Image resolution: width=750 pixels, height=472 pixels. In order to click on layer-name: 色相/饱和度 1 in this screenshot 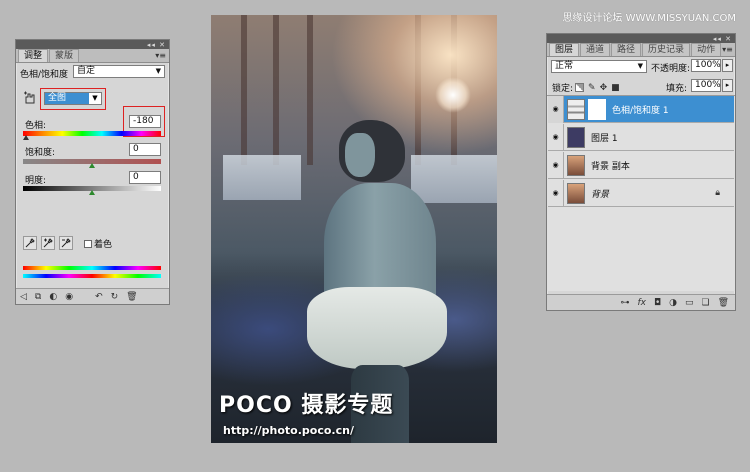, I will do `click(640, 109)`.